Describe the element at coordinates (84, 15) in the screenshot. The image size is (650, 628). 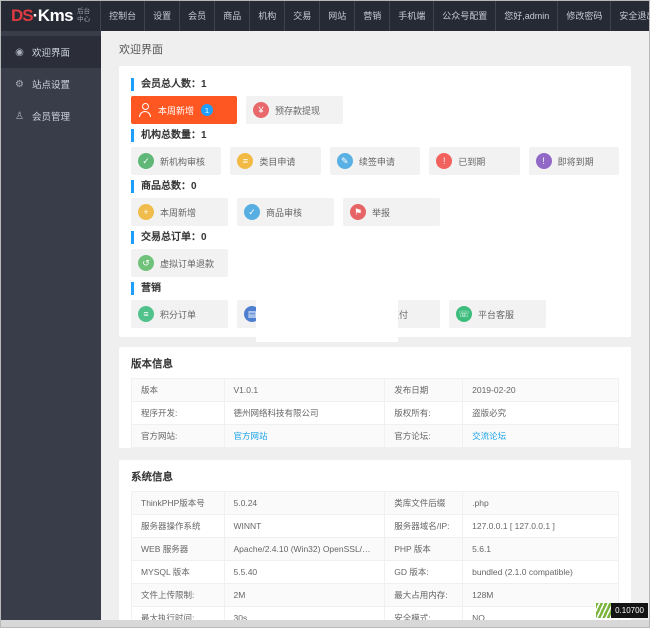
I see `logo-subtitle: 后台 中心` at that location.